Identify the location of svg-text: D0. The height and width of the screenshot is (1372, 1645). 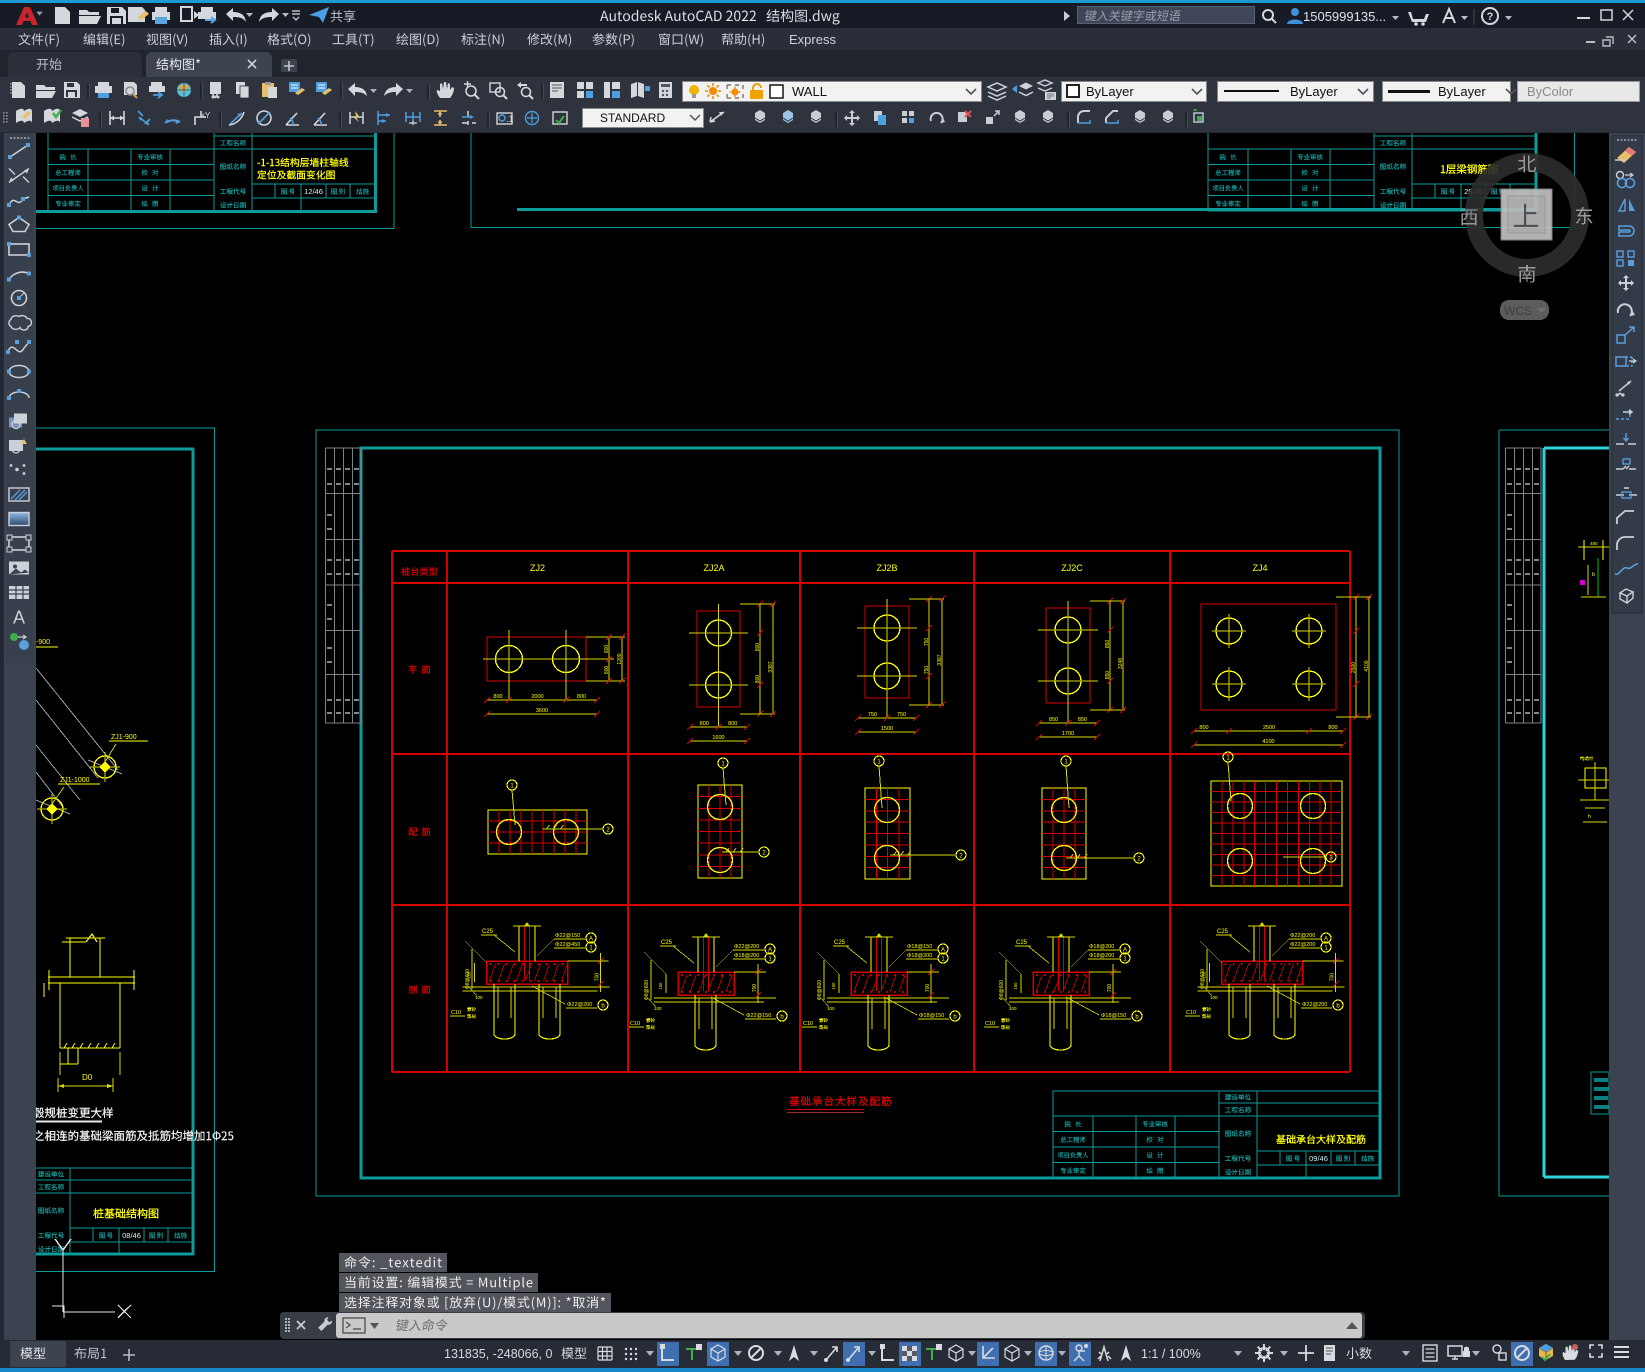
(87, 1077).